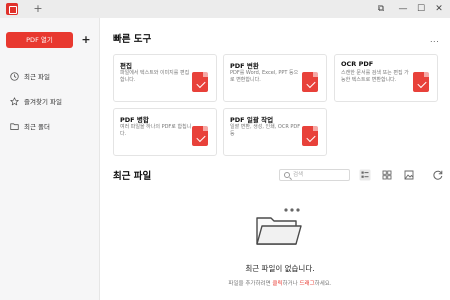 Image resolution: width=450 pixels, height=300 pixels. Describe the element at coordinates (310, 82) in the screenshot. I see `convert-doc-icon` at that location.